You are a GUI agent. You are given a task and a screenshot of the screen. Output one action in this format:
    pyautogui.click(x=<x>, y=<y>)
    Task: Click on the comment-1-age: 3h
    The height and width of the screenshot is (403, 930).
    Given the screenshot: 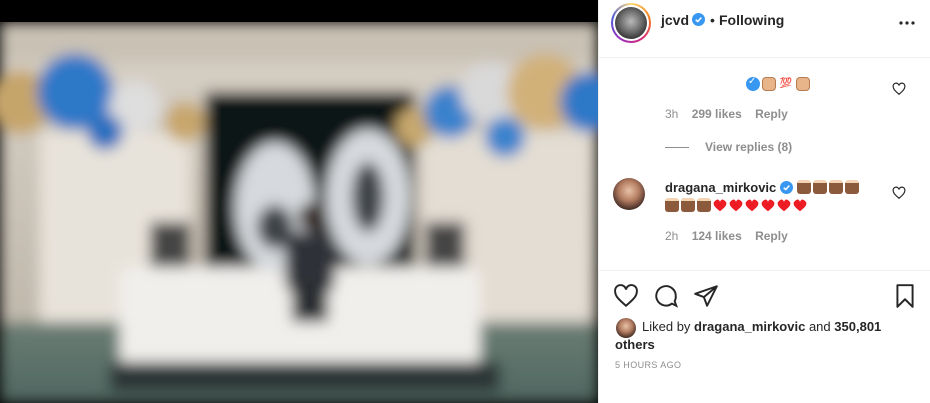 What is the action you would take?
    pyautogui.click(x=671, y=114)
    